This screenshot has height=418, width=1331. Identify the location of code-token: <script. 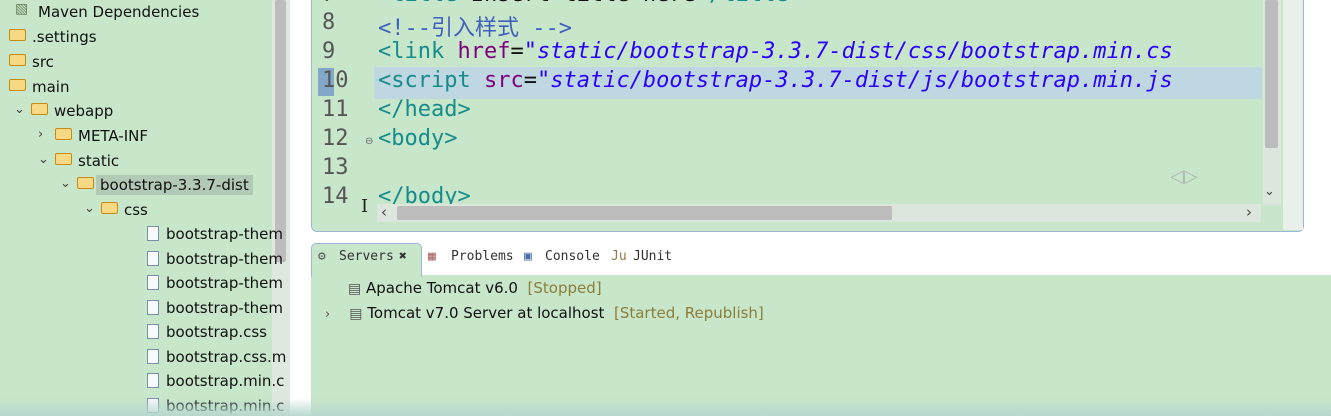
(431, 80).